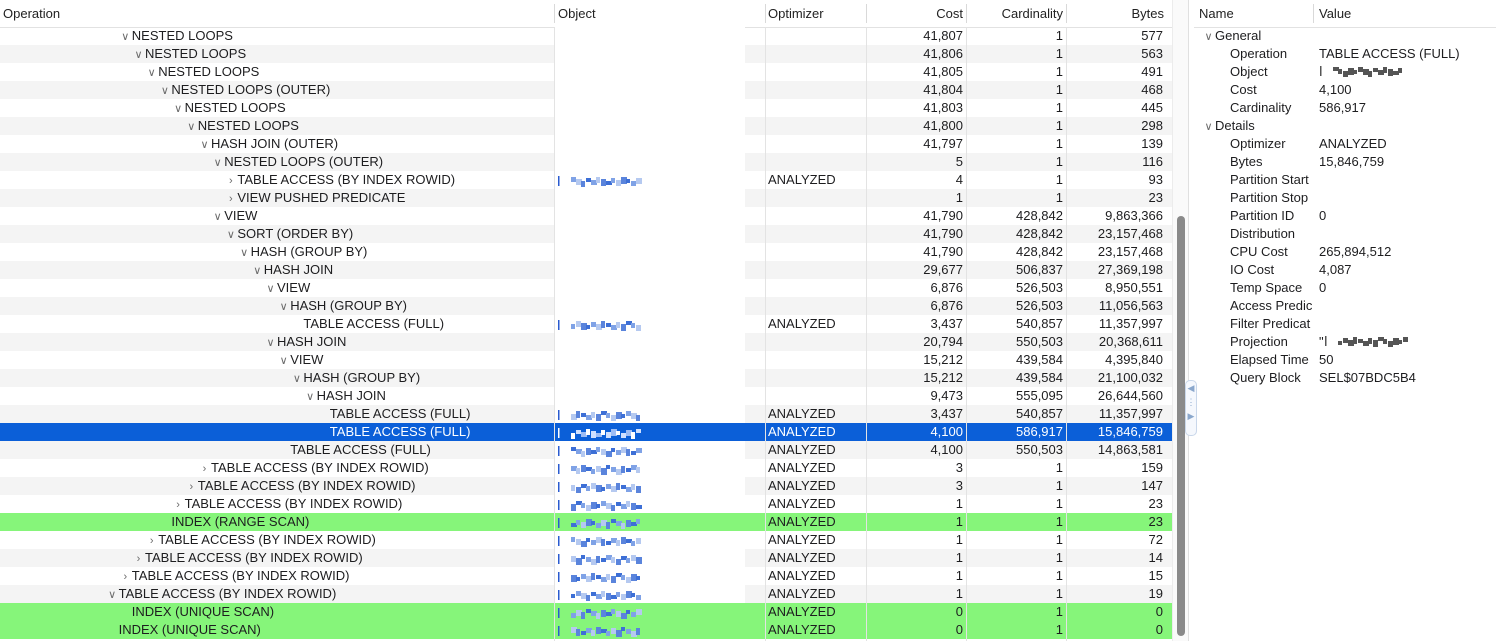 The height and width of the screenshot is (641, 1496). Describe the element at coordinates (916, 13) in the screenshot. I see `column-header-cost: Cost` at that location.